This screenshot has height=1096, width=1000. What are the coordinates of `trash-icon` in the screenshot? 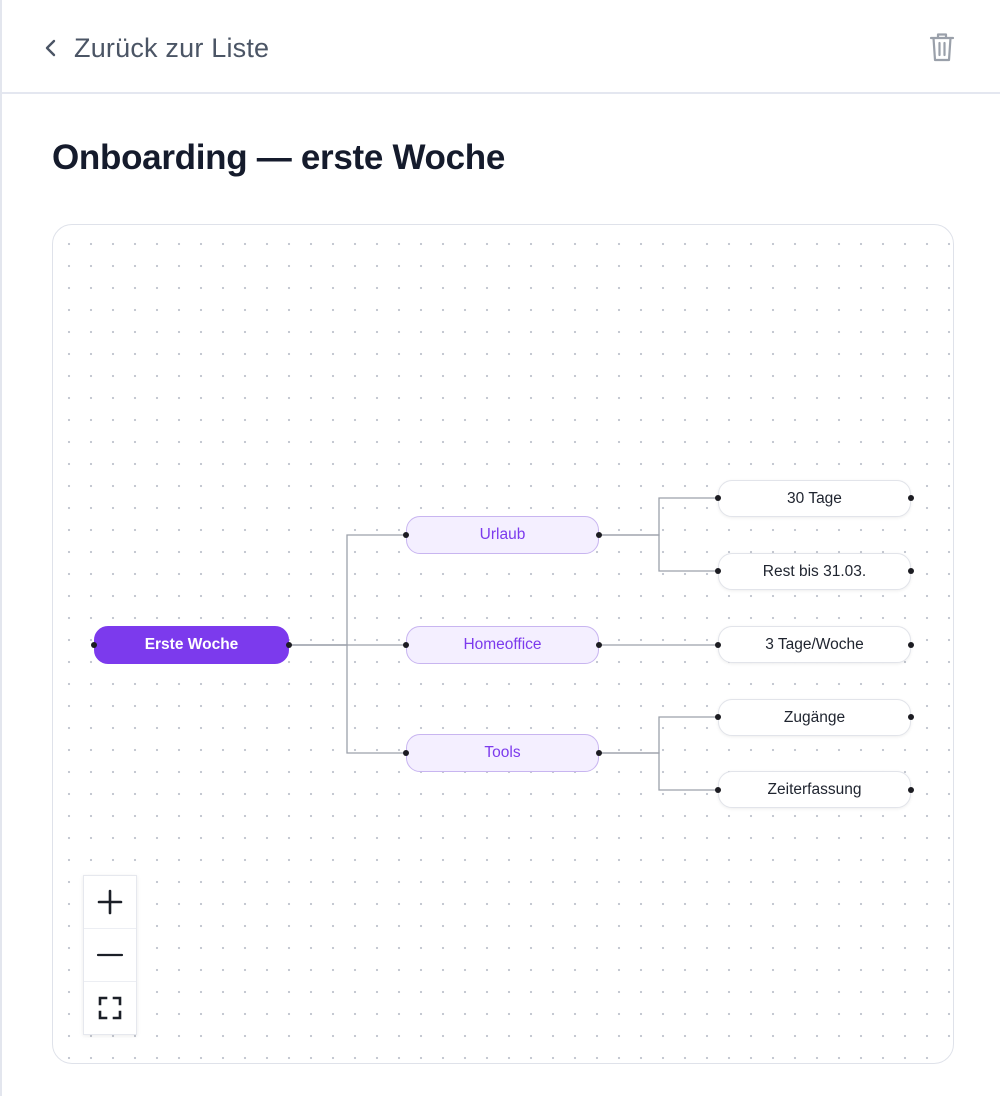 It's located at (942, 47).